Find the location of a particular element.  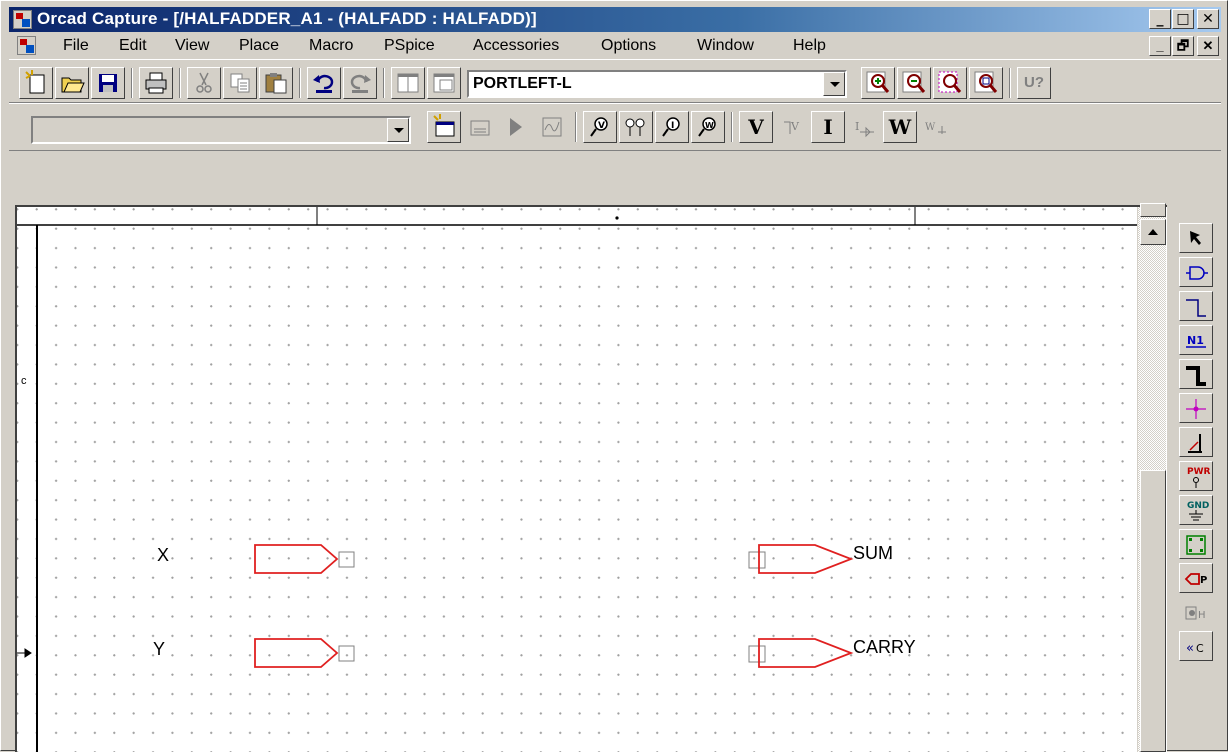

port-sum-symbol is located at coordinates (801, 559).